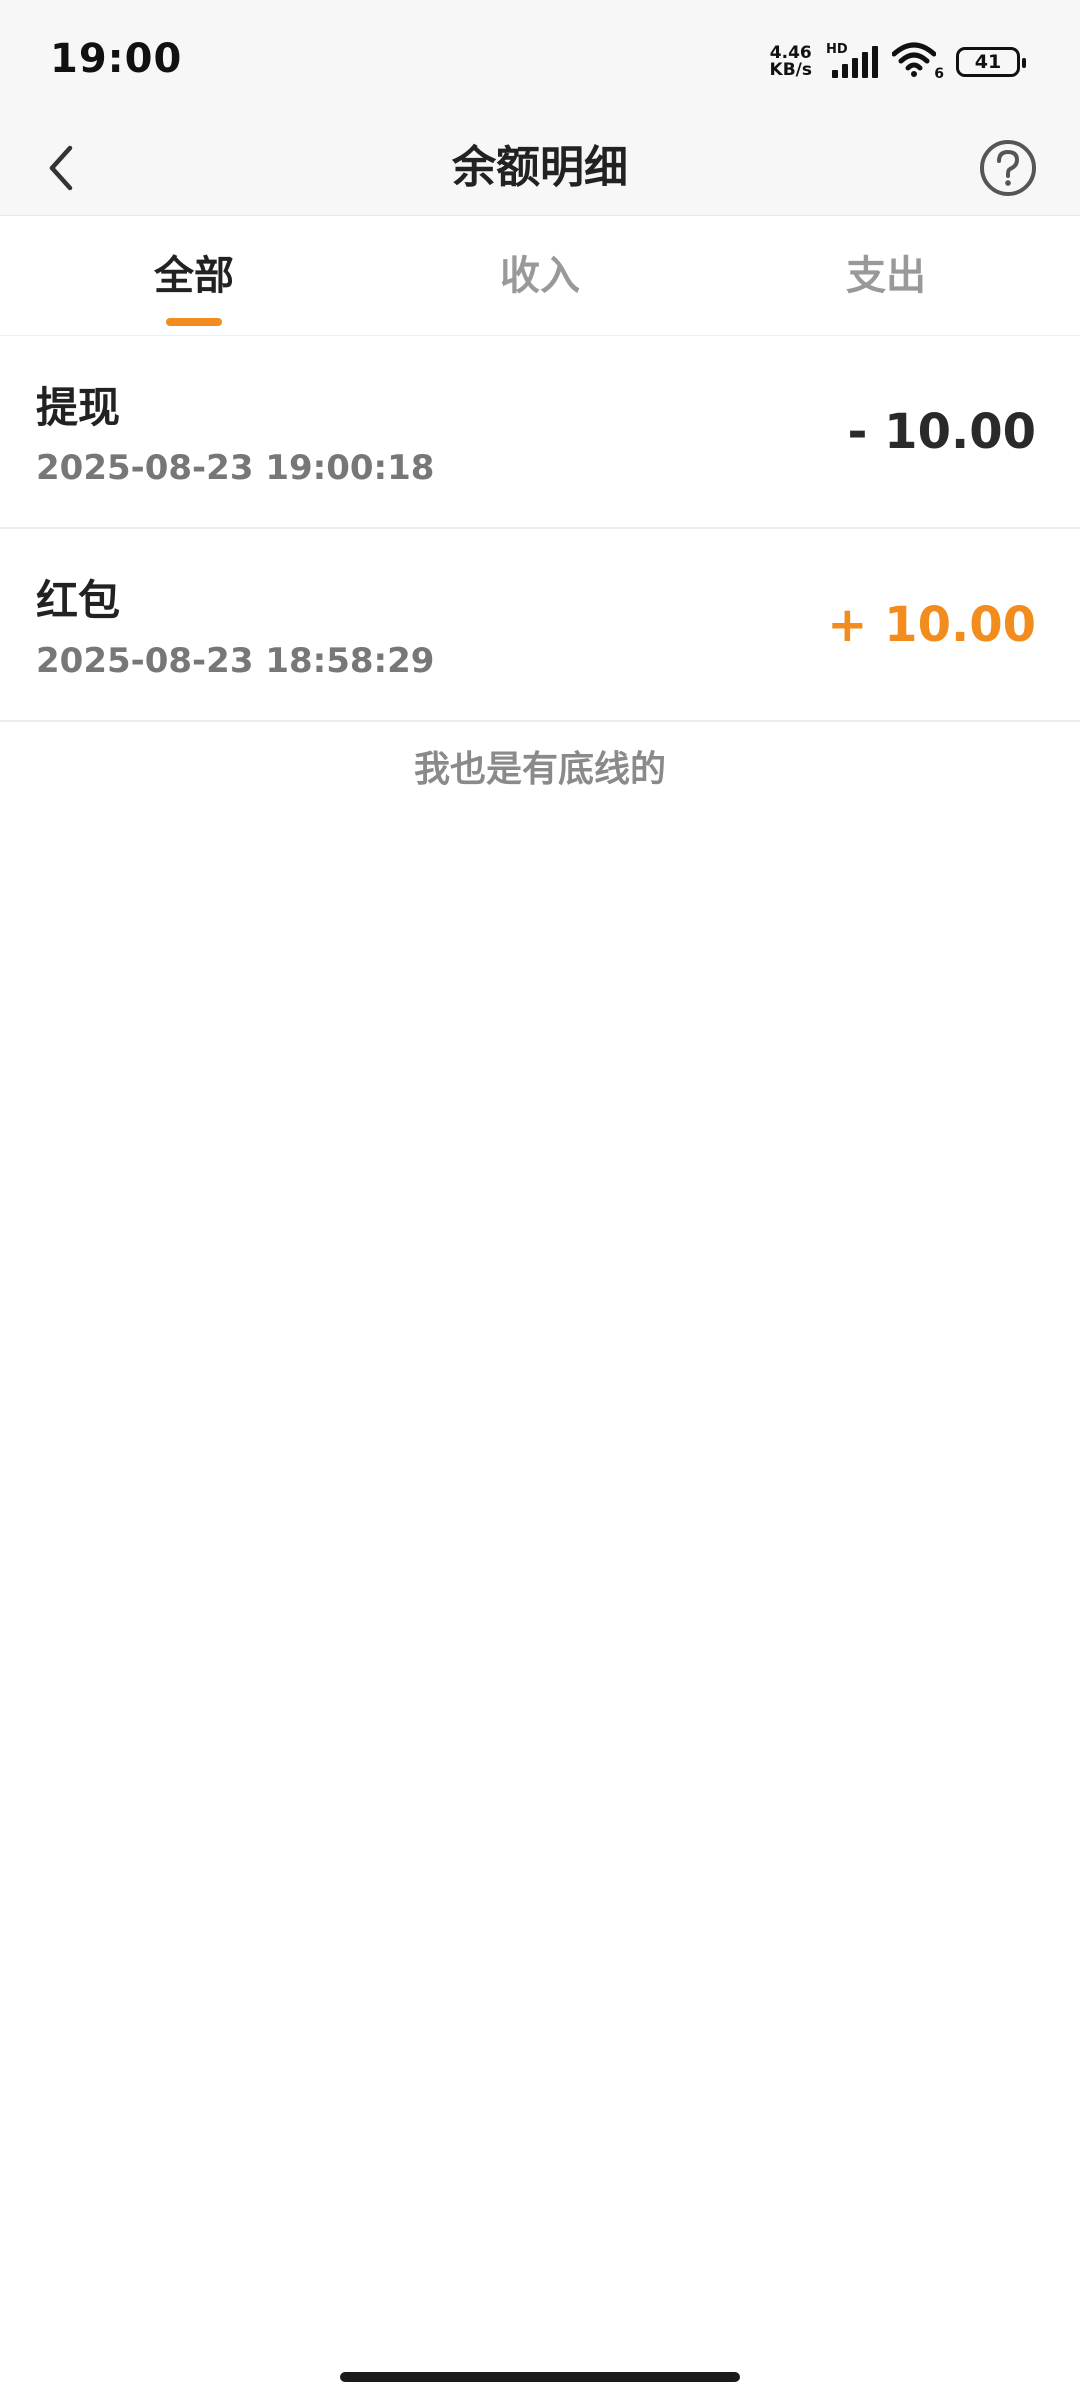  Describe the element at coordinates (540, 2377) in the screenshot. I see `home-indicator` at that location.